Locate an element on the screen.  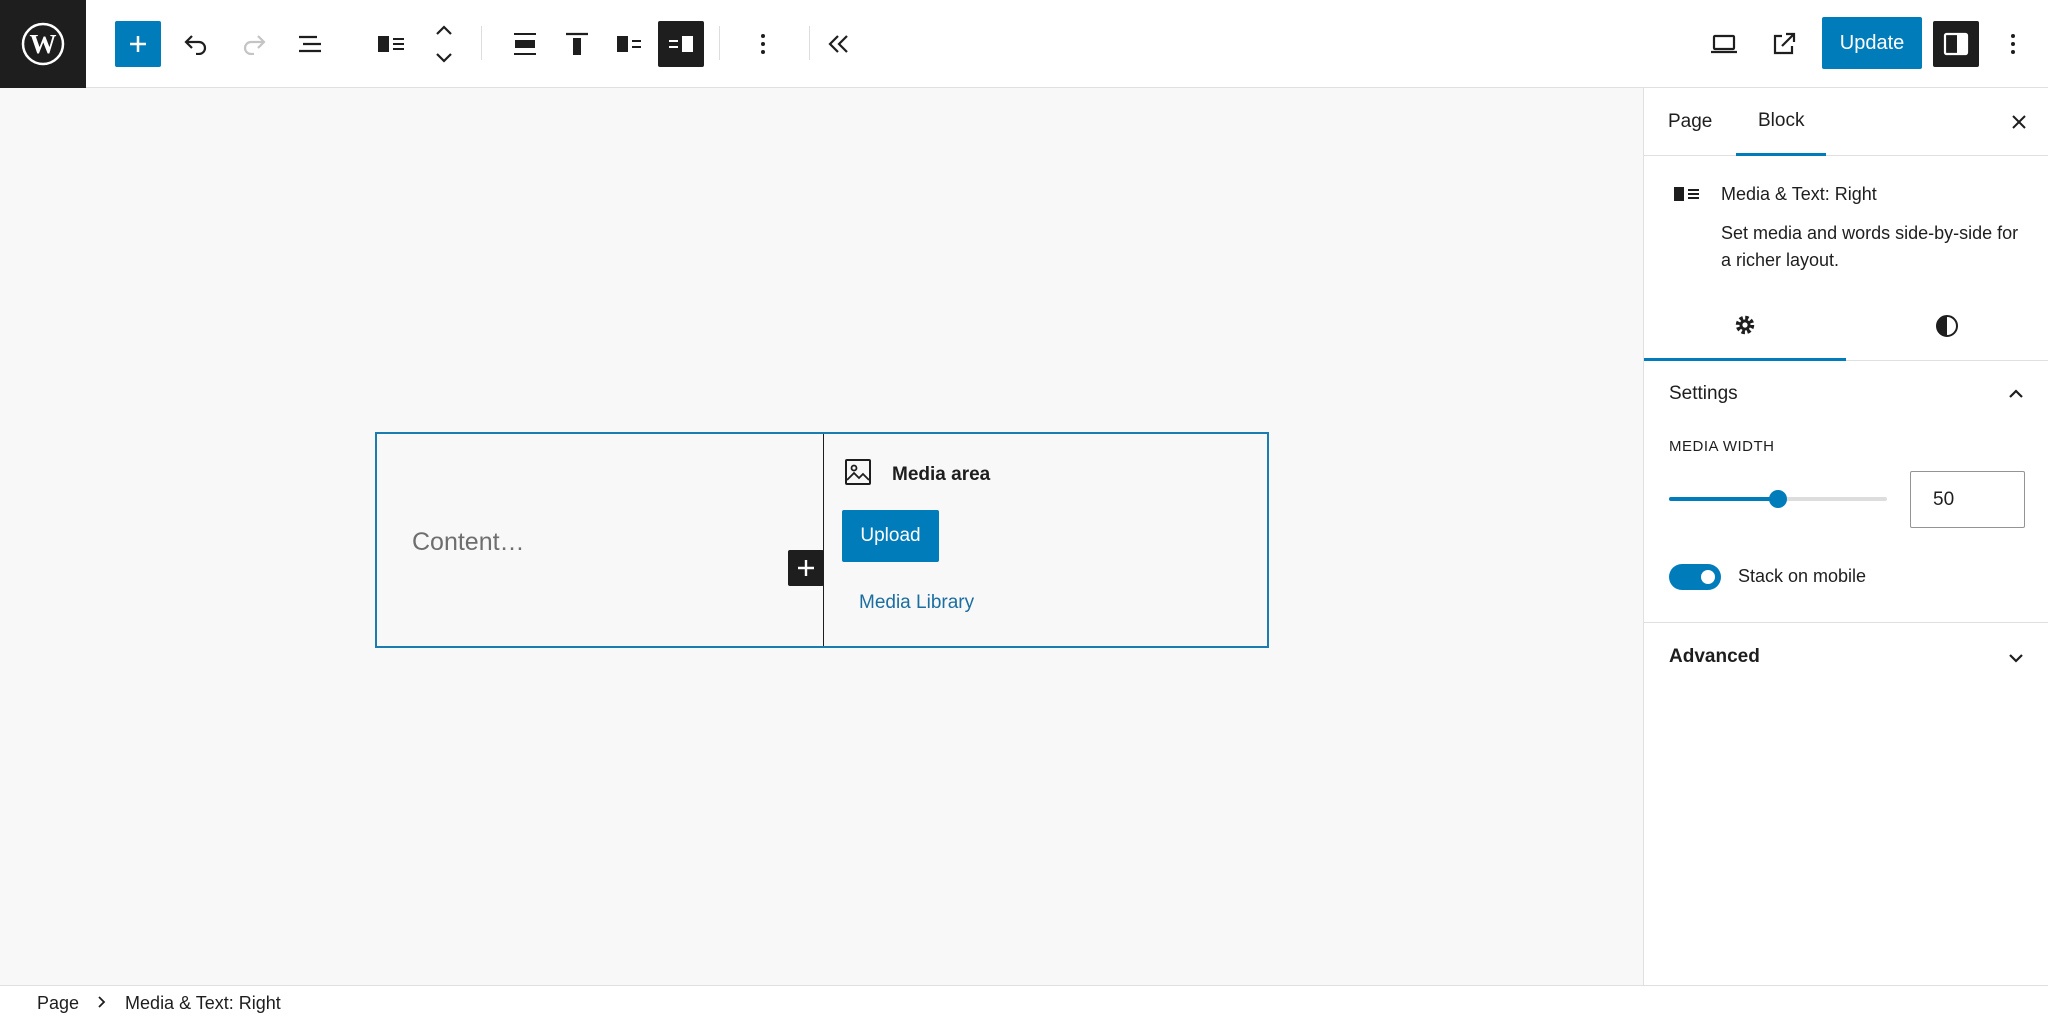
align-wide-icon is located at coordinates (525, 44).